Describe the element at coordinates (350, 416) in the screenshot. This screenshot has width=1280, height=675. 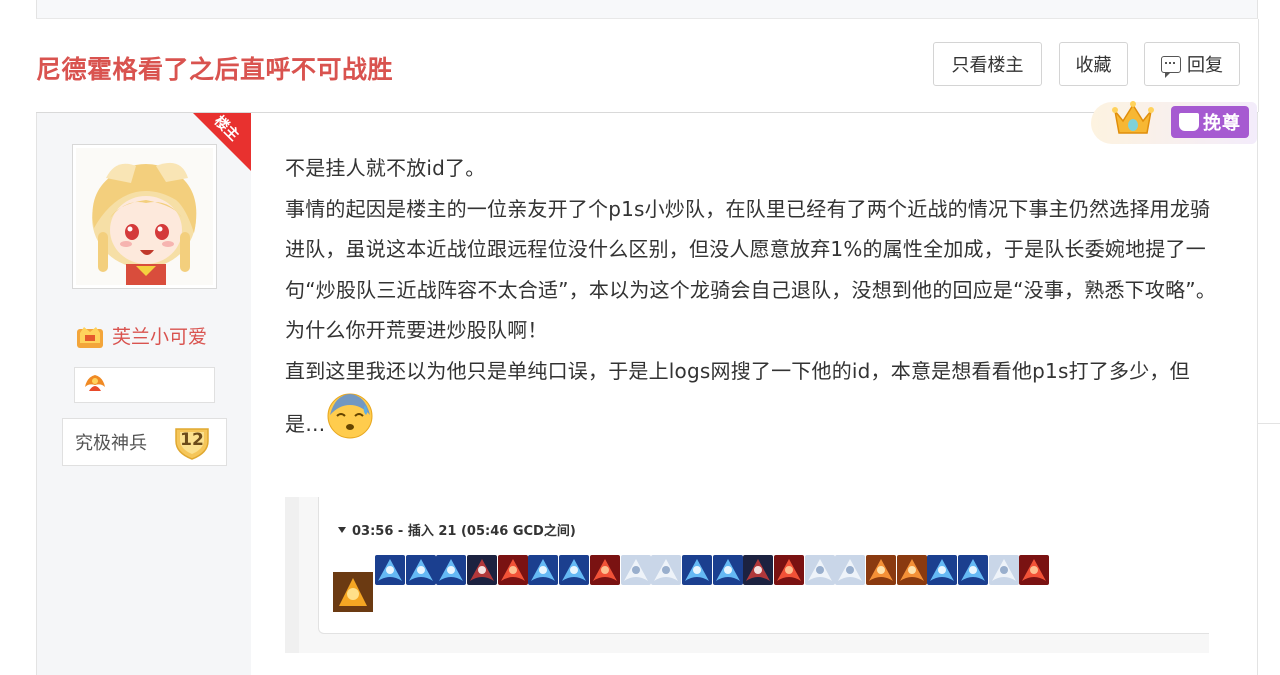
I see `sweat-emoji-icon` at that location.